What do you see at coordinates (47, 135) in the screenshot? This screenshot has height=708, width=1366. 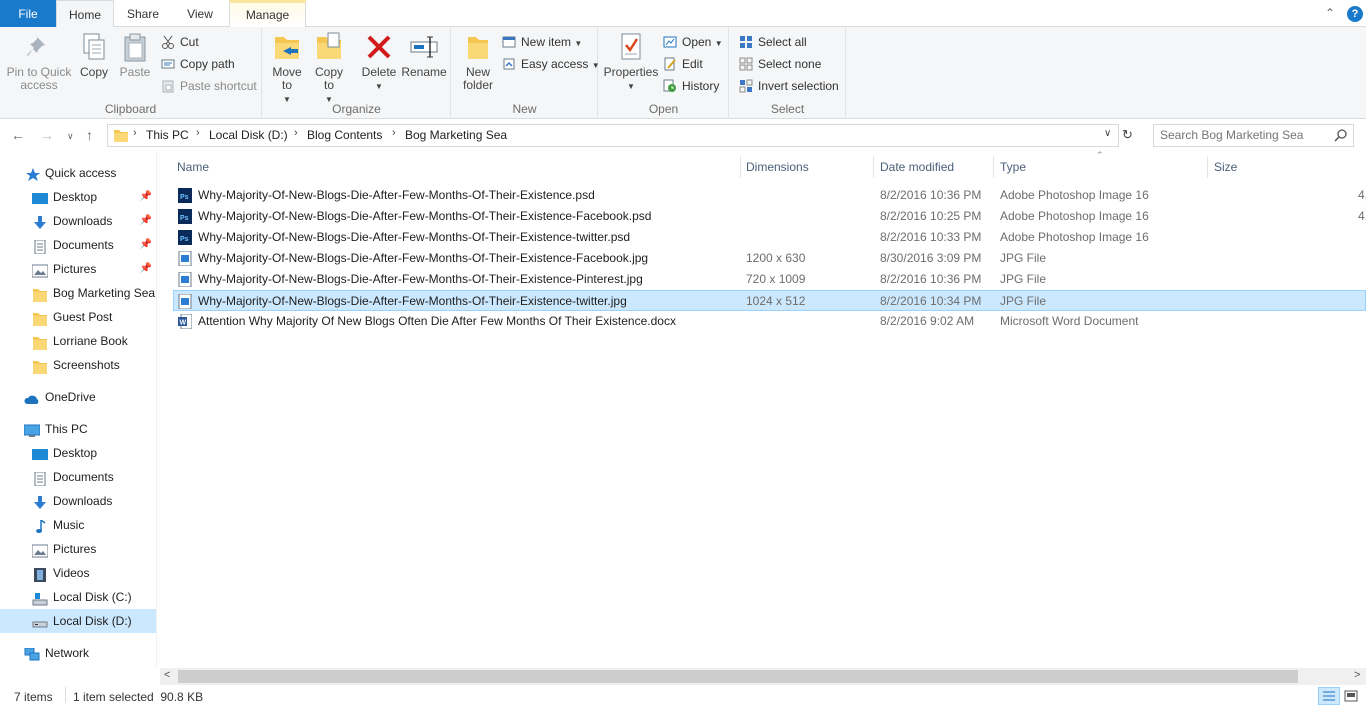 I see `forward-arrow-icon: →` at bounding box center [47, 135].